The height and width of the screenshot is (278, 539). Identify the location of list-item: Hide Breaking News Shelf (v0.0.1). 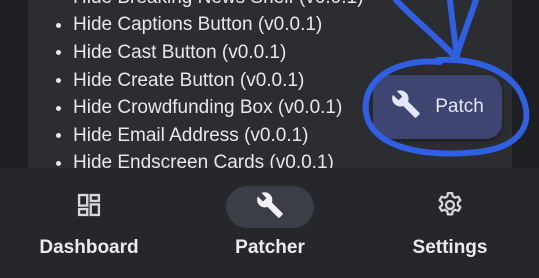
(209, 6).